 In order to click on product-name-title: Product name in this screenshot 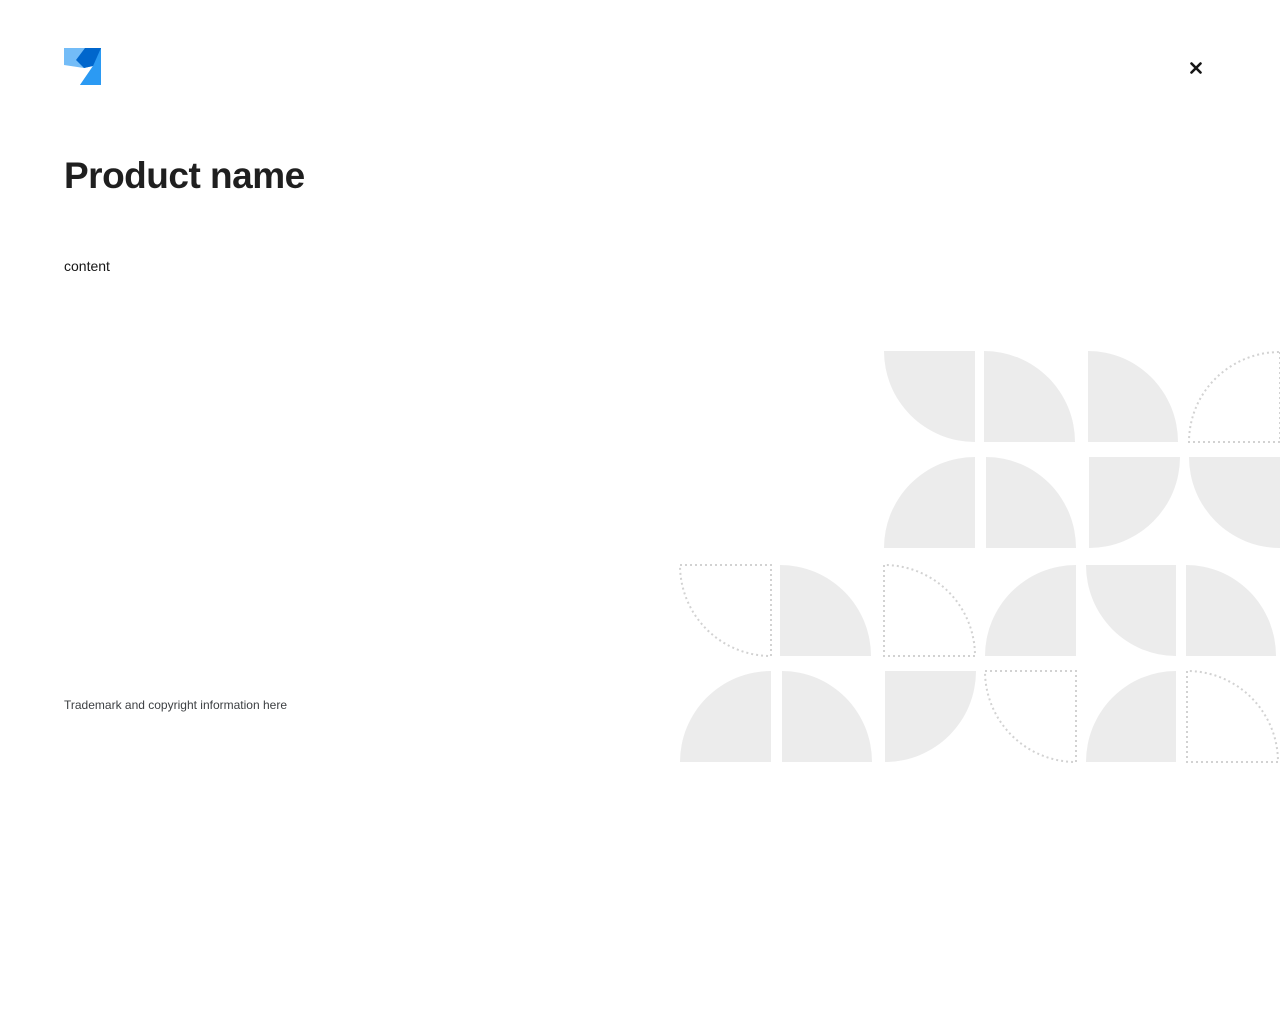, I will do `click(184, 175)`.